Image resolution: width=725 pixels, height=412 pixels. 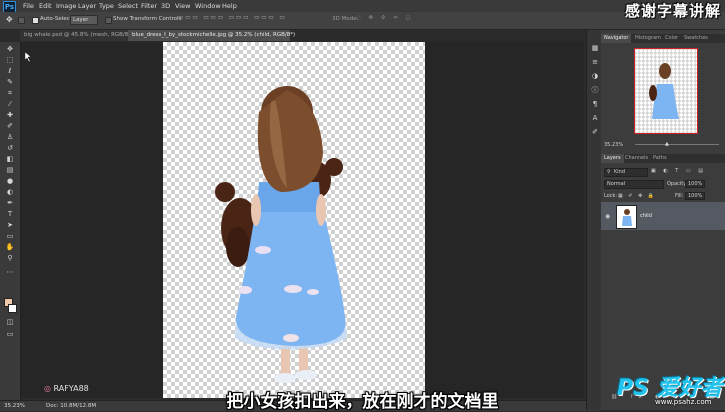 I want to click on tab-swatches: Swatches, so click(x=696, y=38).